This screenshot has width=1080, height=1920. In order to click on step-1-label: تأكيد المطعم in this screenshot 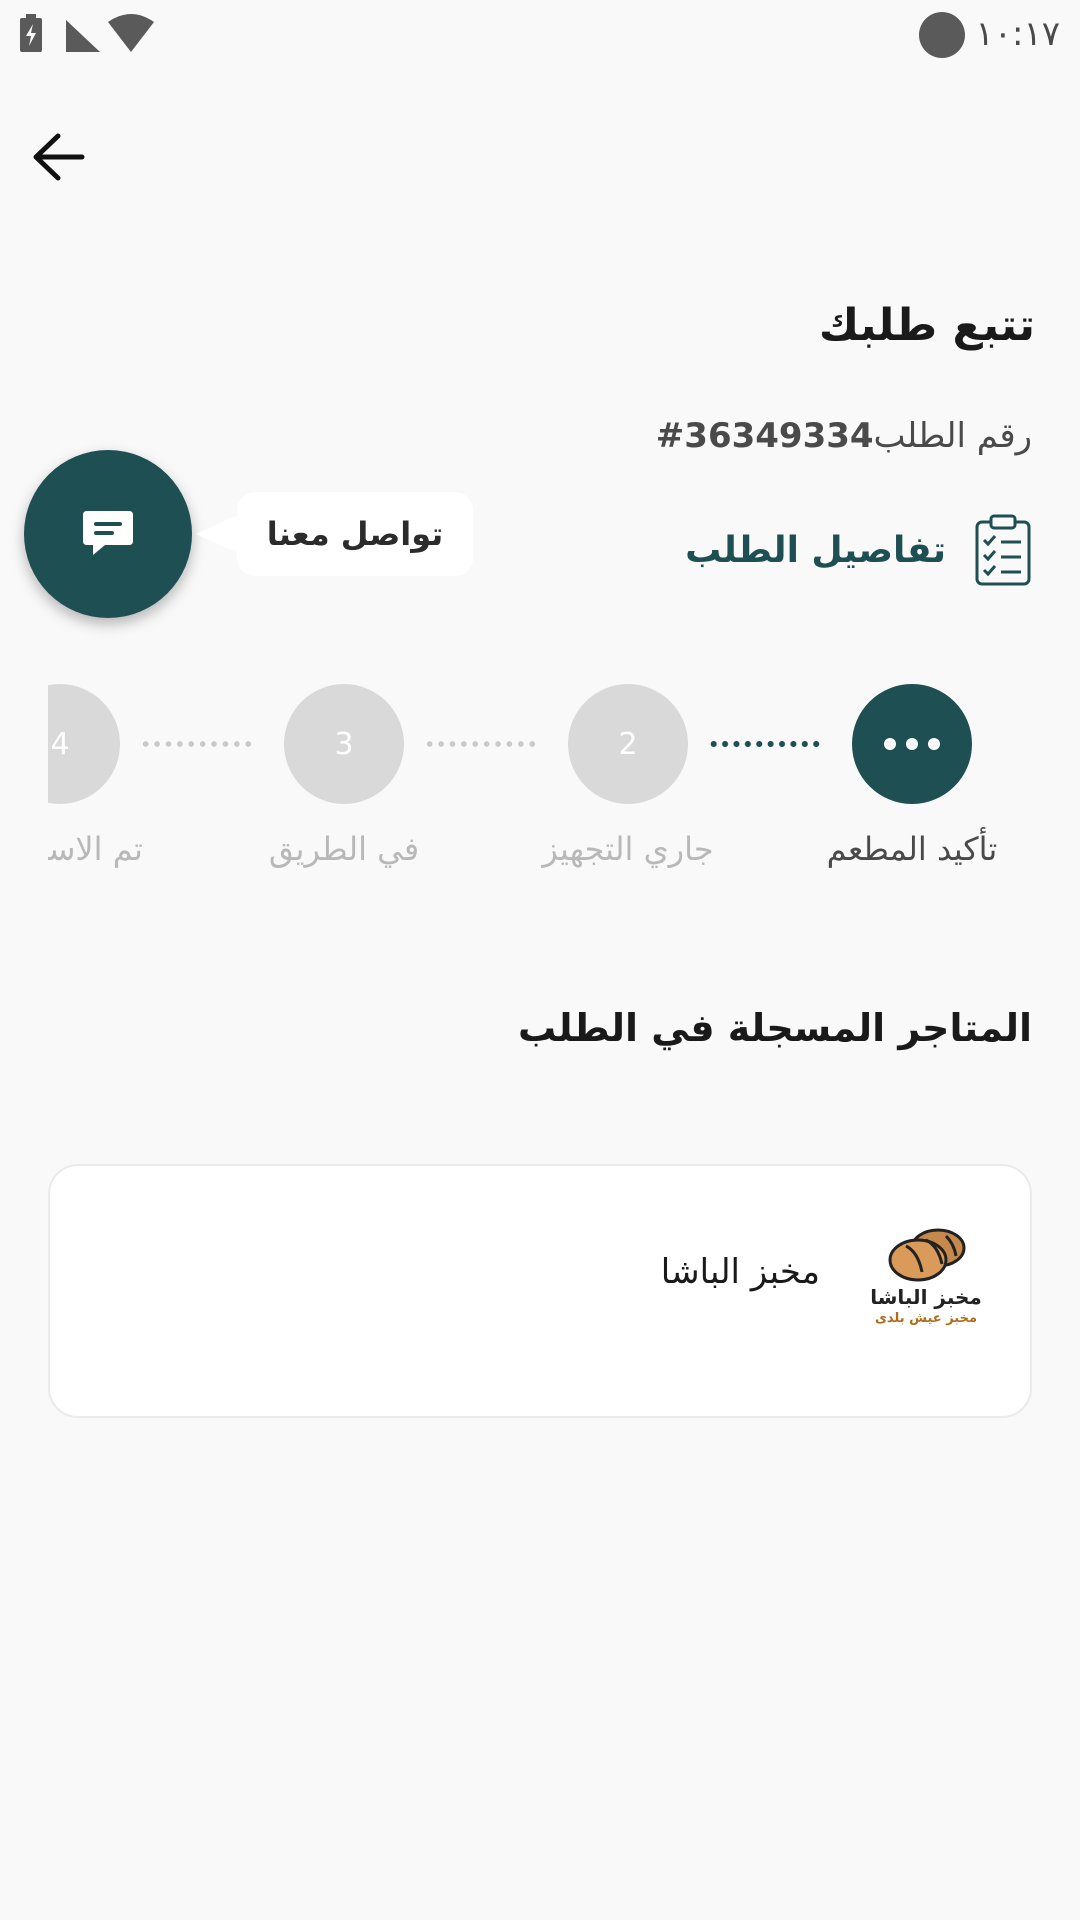, I will do `click(912, 849)`.